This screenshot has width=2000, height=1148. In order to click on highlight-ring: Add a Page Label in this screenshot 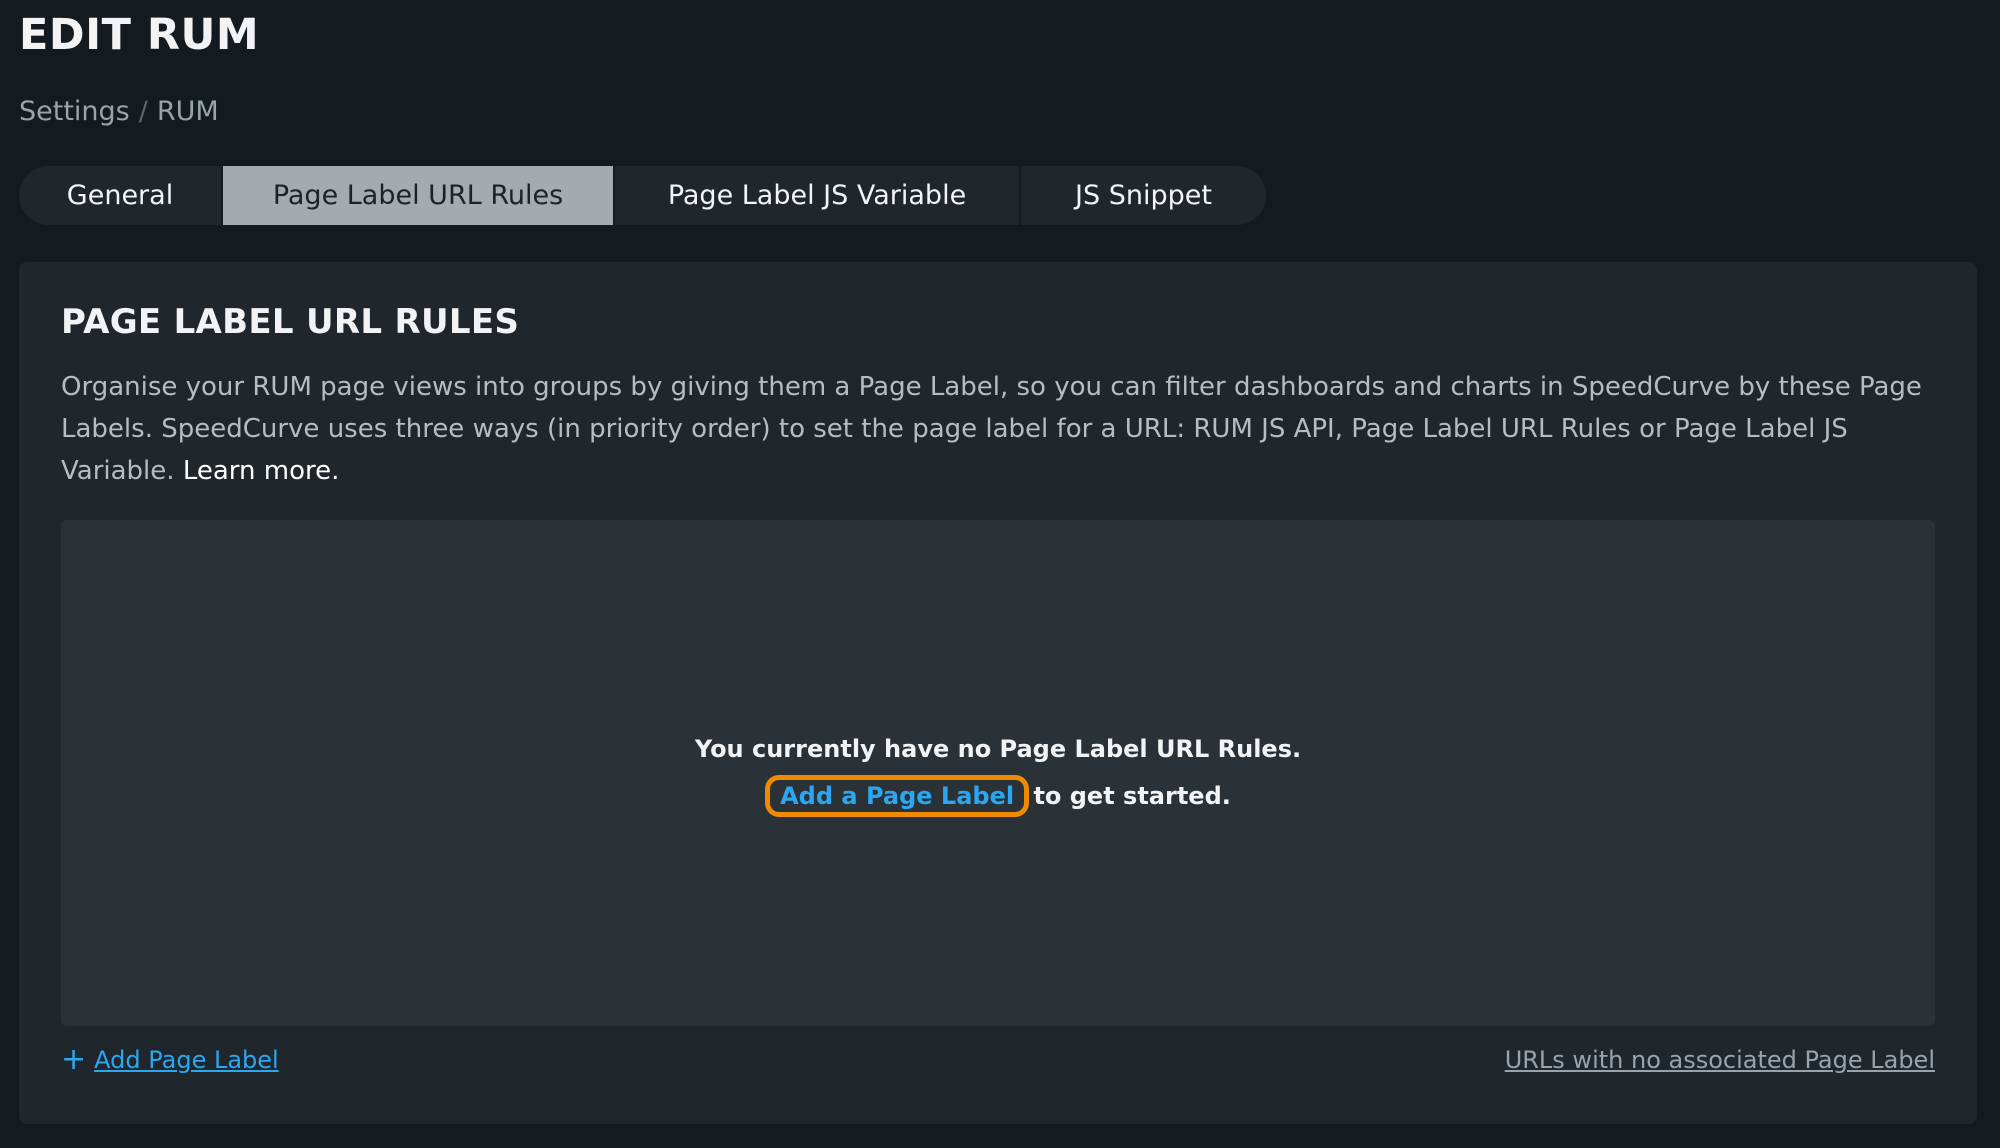, I will do `click(897, 796)`.